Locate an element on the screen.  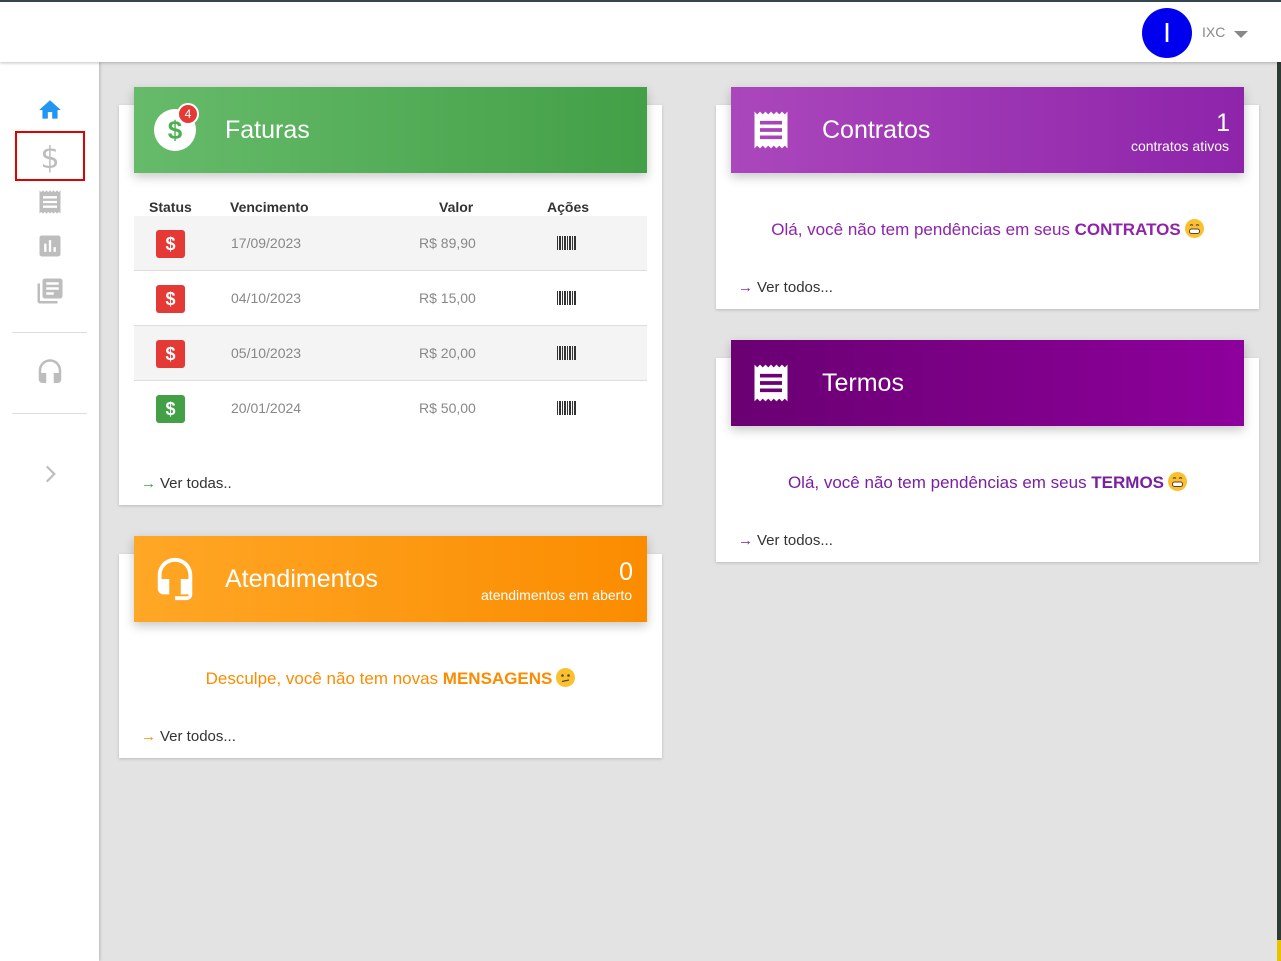
due-date: 04/10/2023 is located at coordinates (266, 298).